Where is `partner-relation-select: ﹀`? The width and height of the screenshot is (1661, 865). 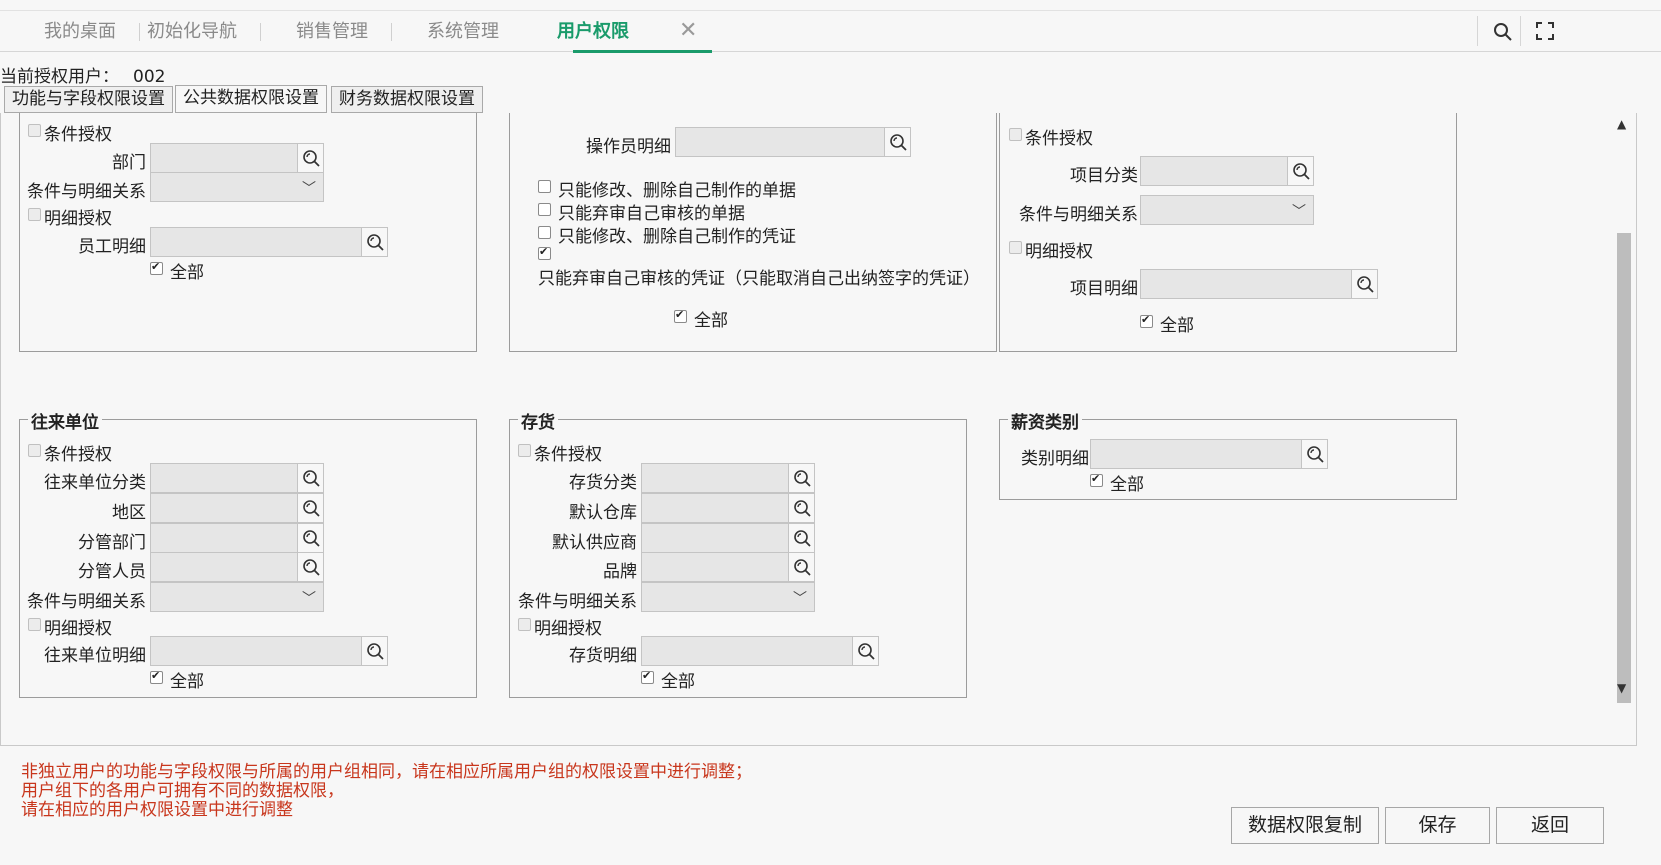
partner-relation-select: ﹀ is located at coordinates (237, 597).